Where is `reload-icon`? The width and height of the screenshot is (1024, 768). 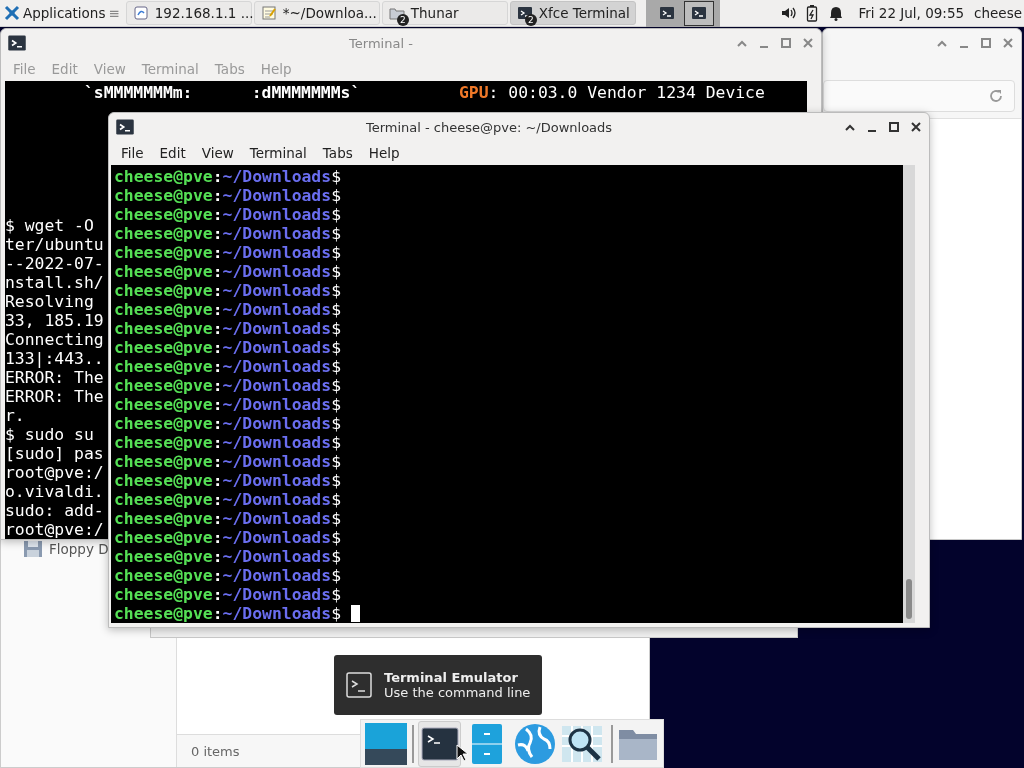
reload-icon is located at coordinates (996, 96).